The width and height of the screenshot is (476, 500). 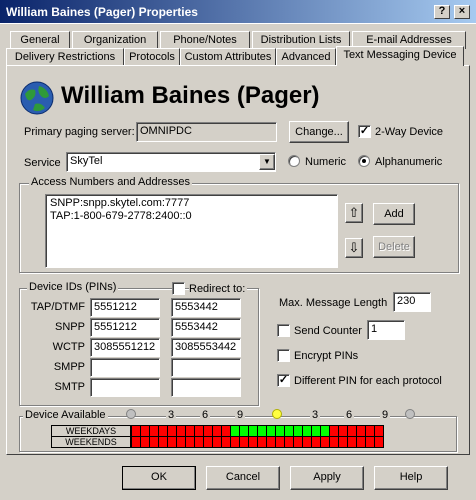 What do you see at coordinates (412, 302) in the screenshot?
I see `max-length-field: 230` at bounding box center [412, 302].